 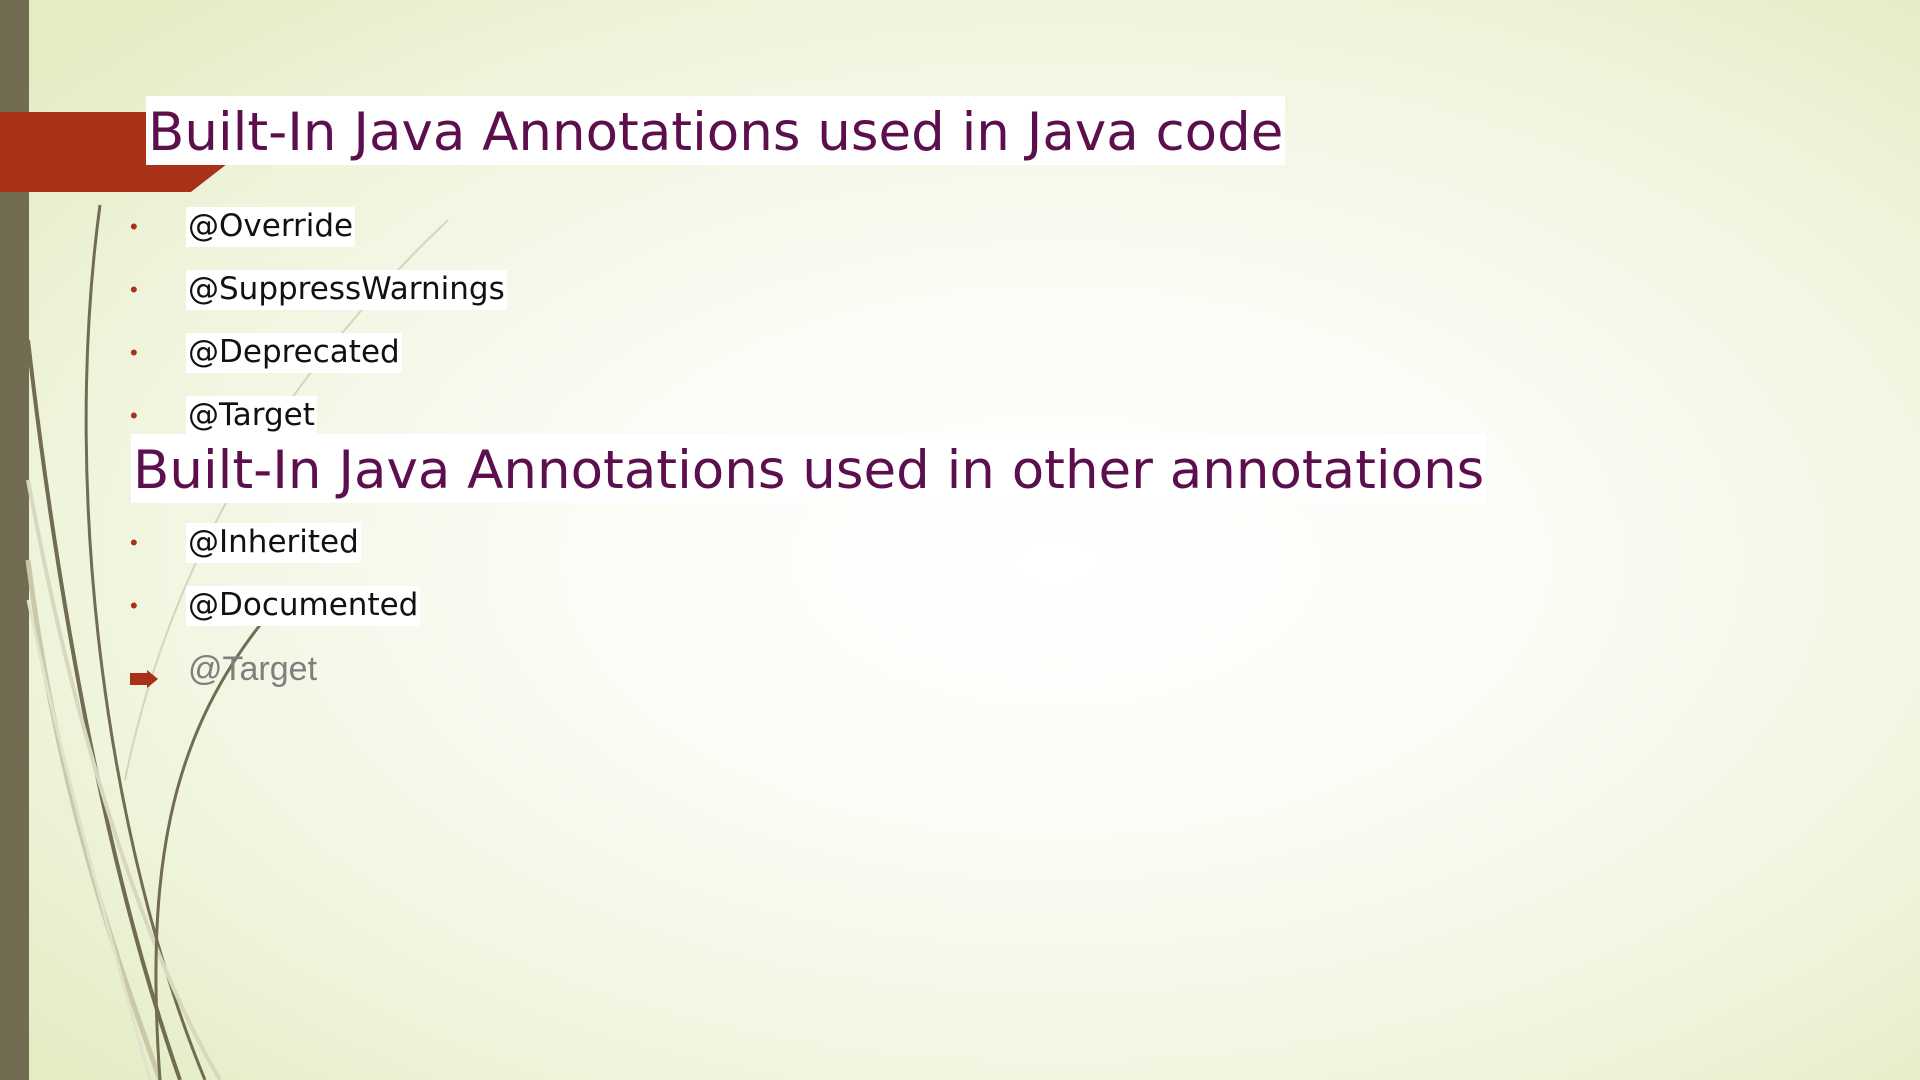 What do you see at coordinates (294, 353) in the screenshot?
I see `list-item-label: @Deprecated` at bounding box center [294, 353].